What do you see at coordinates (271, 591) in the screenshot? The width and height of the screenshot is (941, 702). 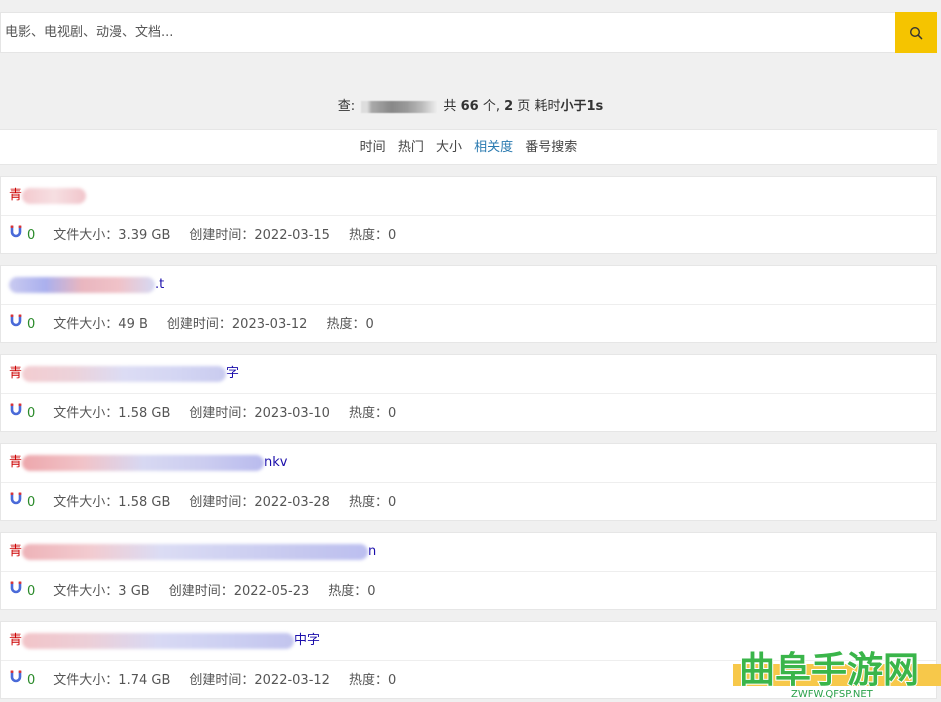 I see `created-value: 2022-05-23` at bounding box center [271, 591].